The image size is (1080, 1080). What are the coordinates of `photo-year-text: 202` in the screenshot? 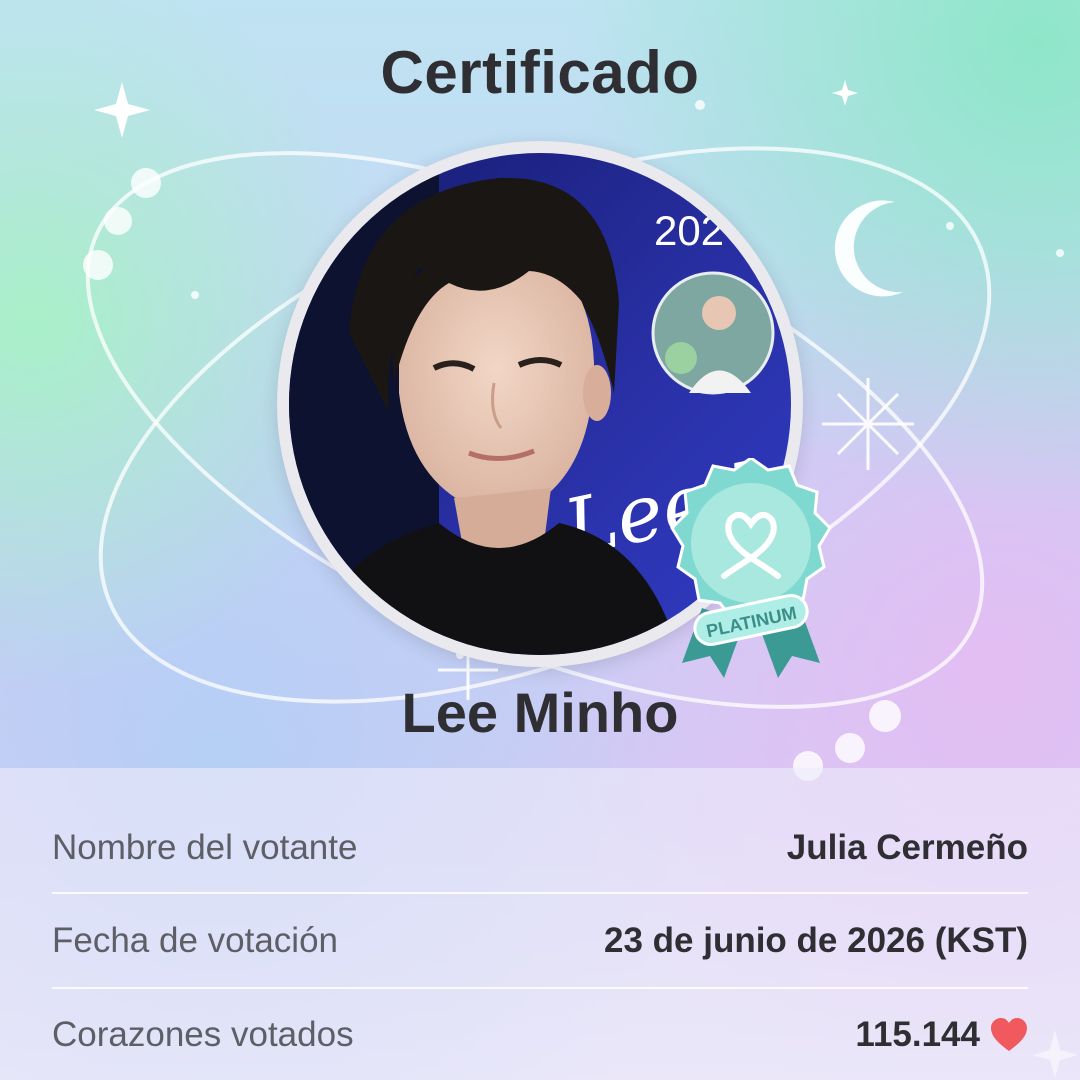 It's located at (689, 230).